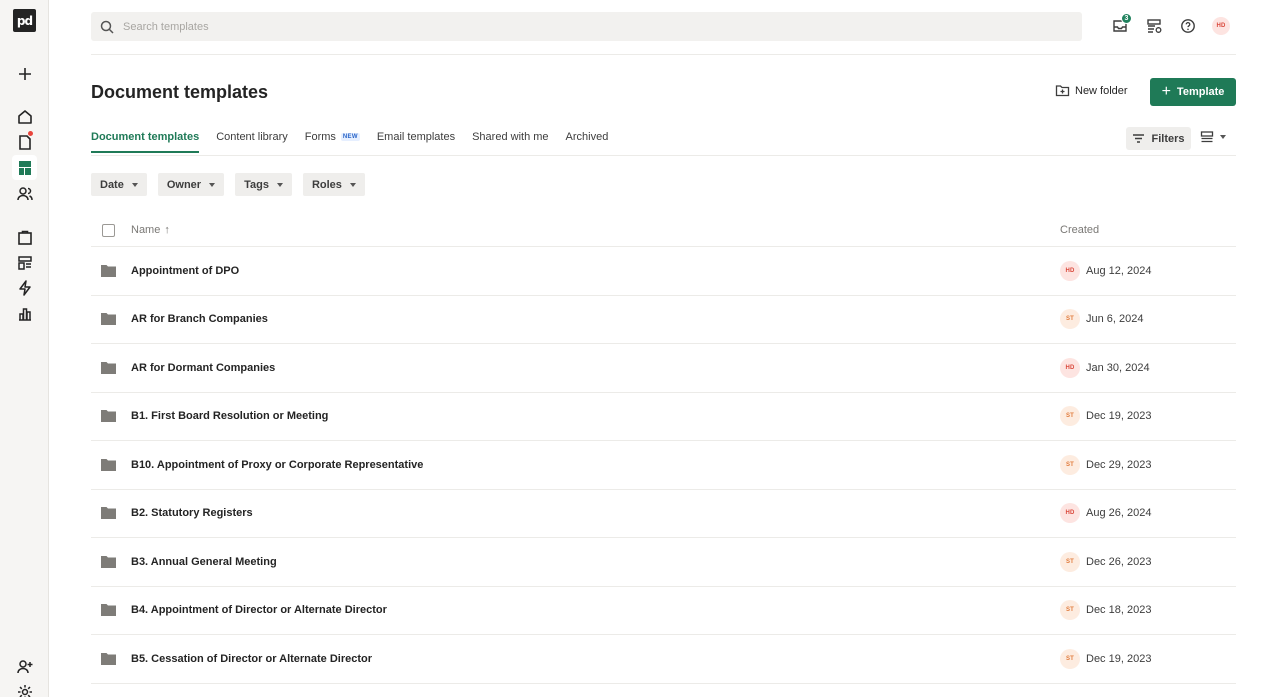 The height and width of the screenshot is (697, 1279). I want to click on tab-label: Content library, so click(252, 137).